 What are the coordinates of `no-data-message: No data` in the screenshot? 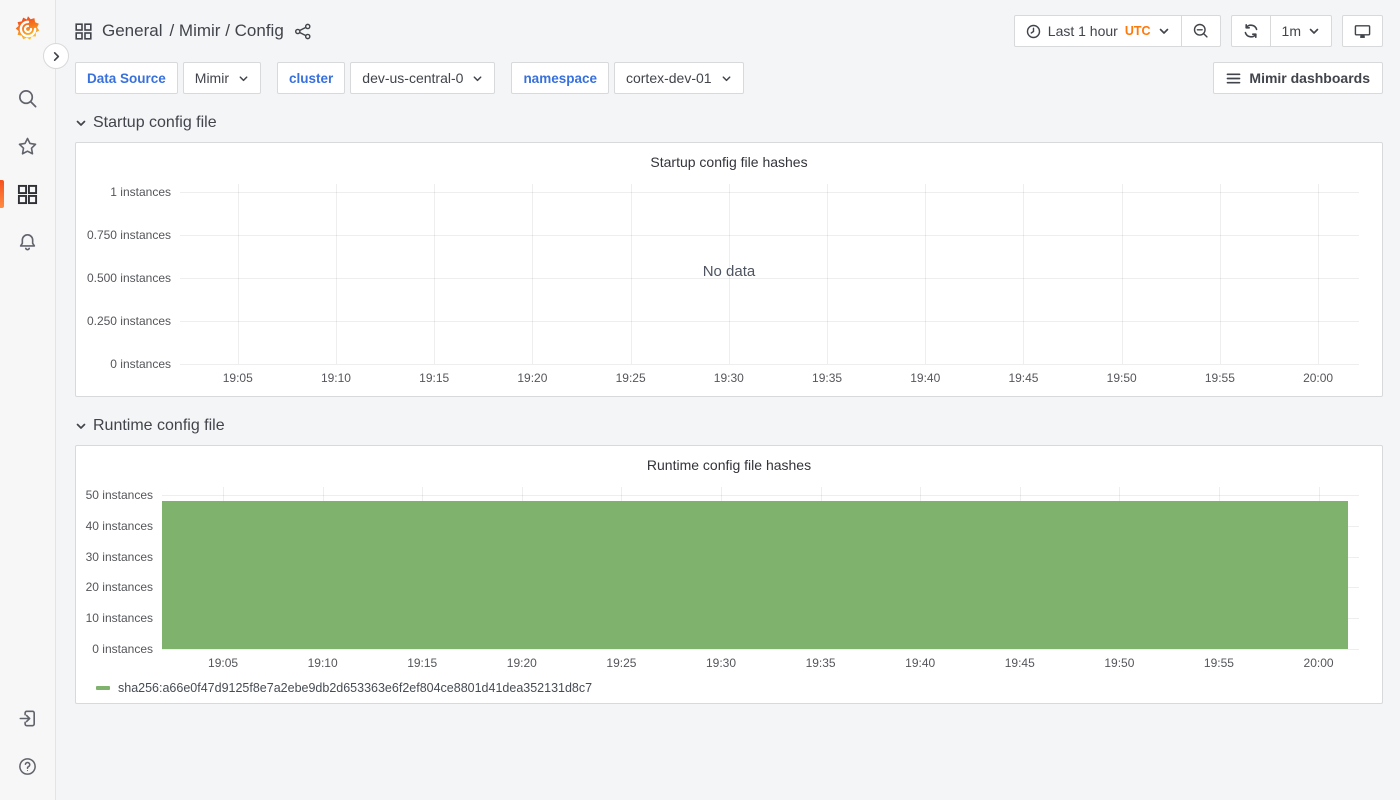 It's located at (729, 271).